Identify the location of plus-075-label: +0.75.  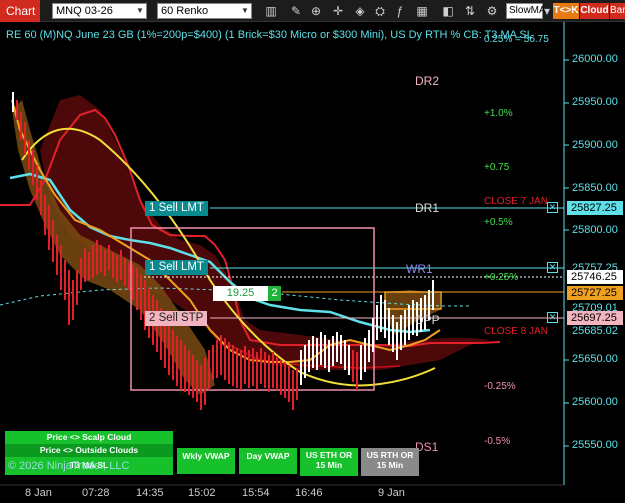
(497, 167).